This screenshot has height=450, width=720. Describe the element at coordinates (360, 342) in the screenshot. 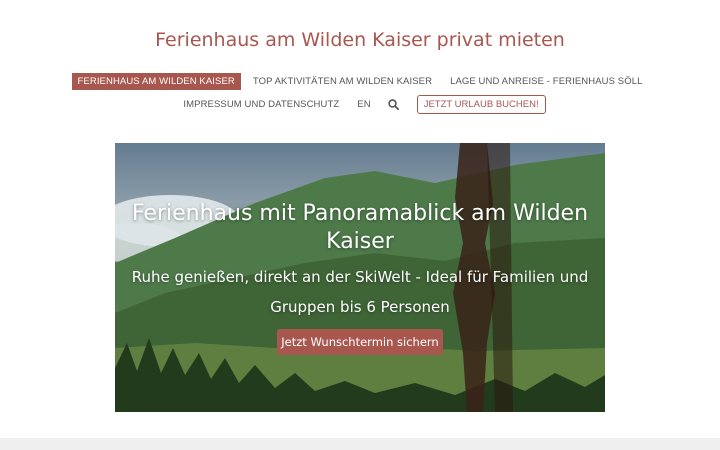

I see `book-date-button: Jetzt Wunschtermin sichern` at that location.